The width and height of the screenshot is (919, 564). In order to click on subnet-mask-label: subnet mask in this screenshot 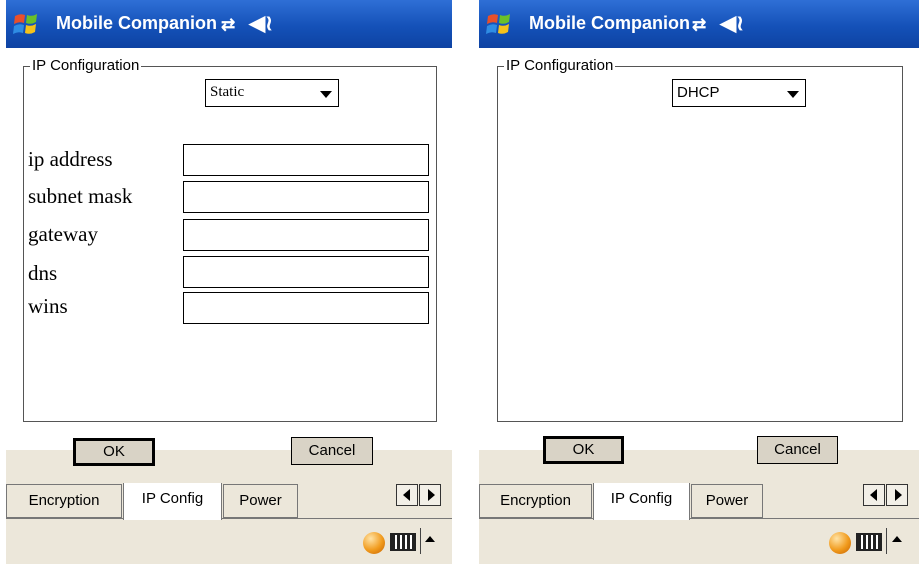, I will do `click(80, 196)`.